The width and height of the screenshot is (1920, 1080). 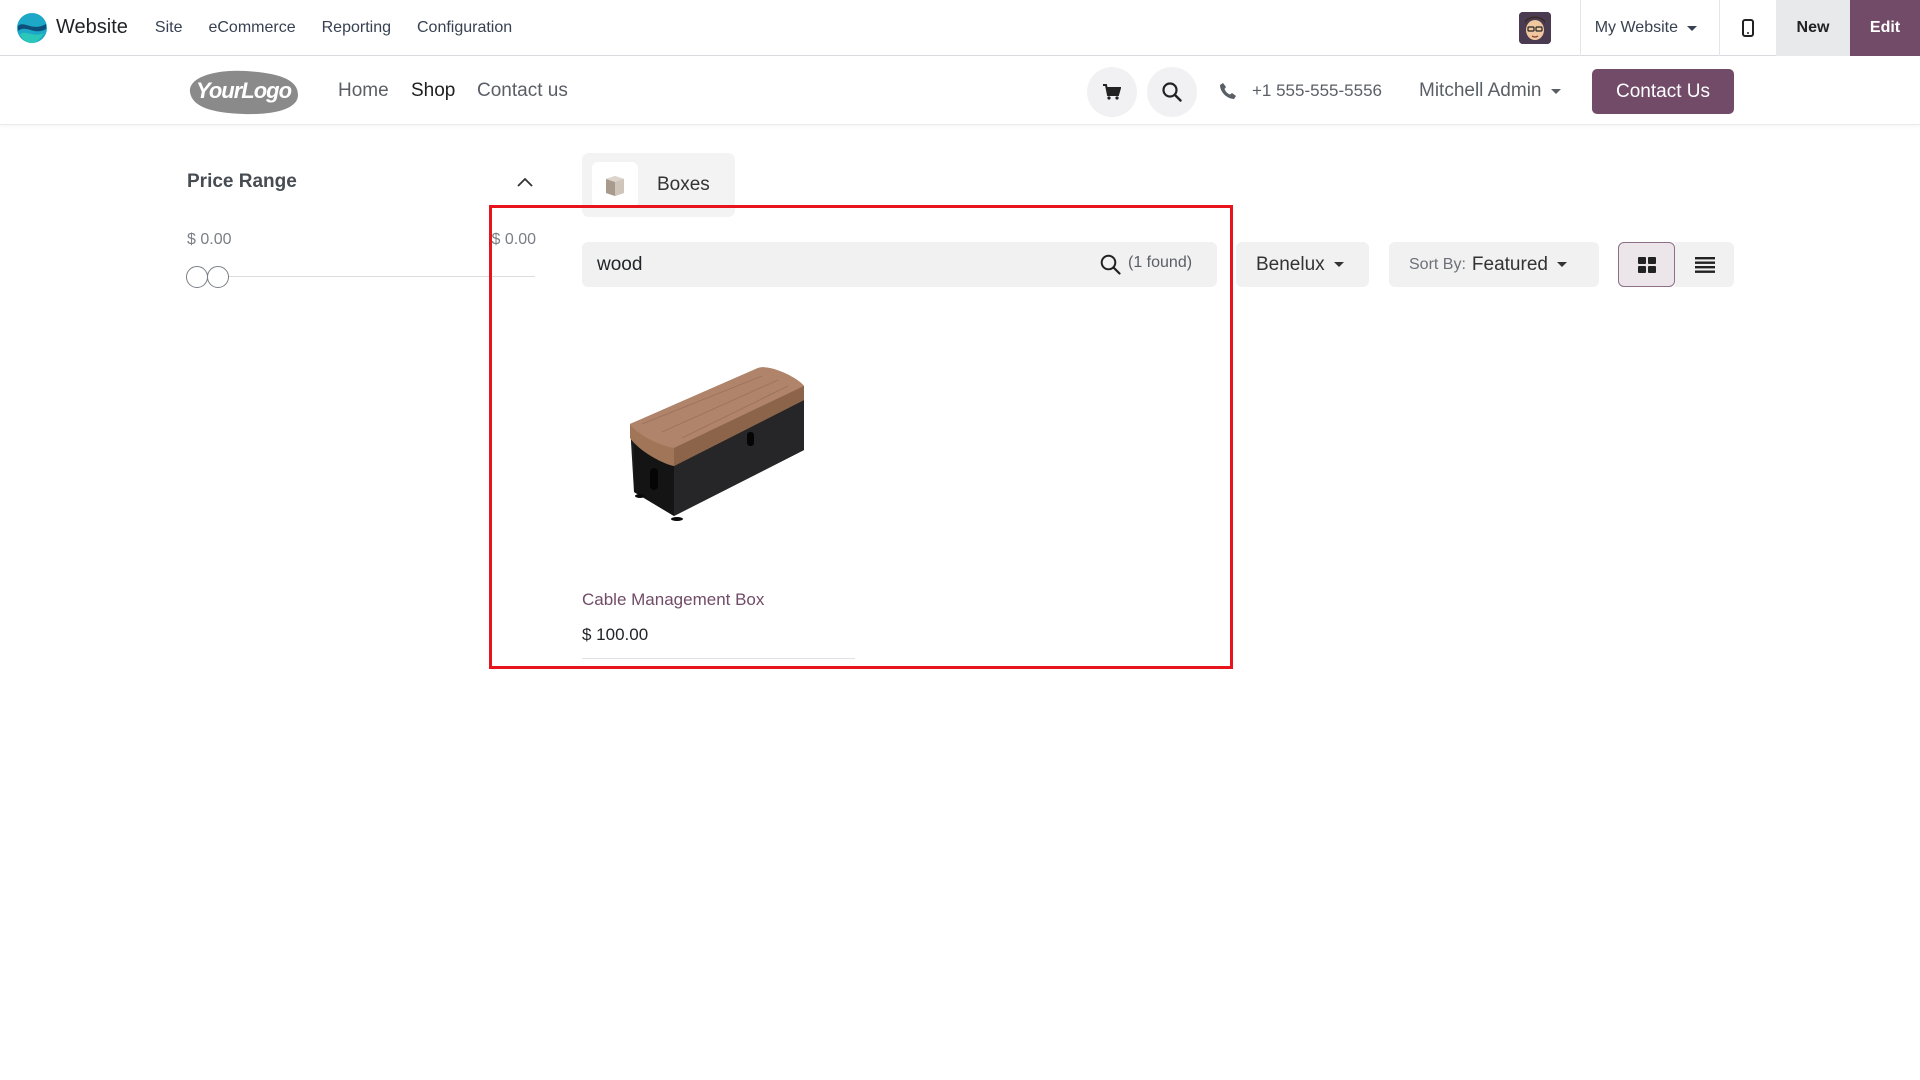 What do you see at coordinates (673, 600) in the screenshot?
I see `product-name-link: Cable Management Box` at bounding box center [673, 600].